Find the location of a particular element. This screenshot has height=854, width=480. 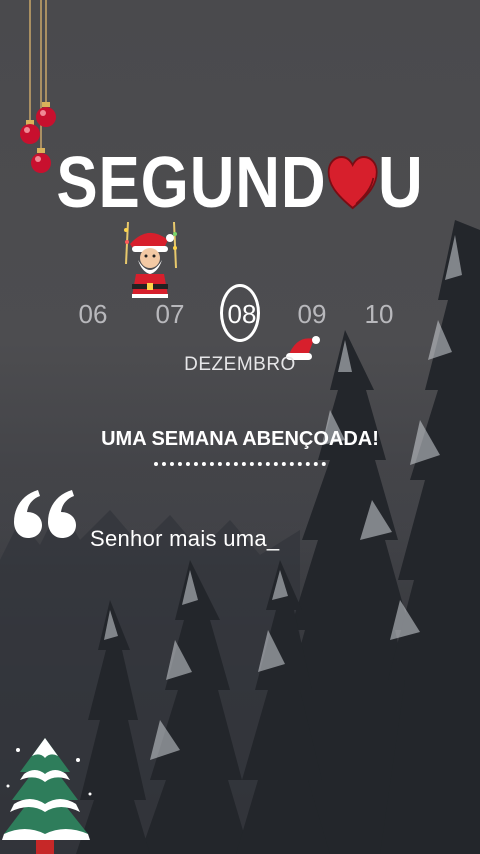

page-title: SEGUND U is located at coordinates (240, 183).